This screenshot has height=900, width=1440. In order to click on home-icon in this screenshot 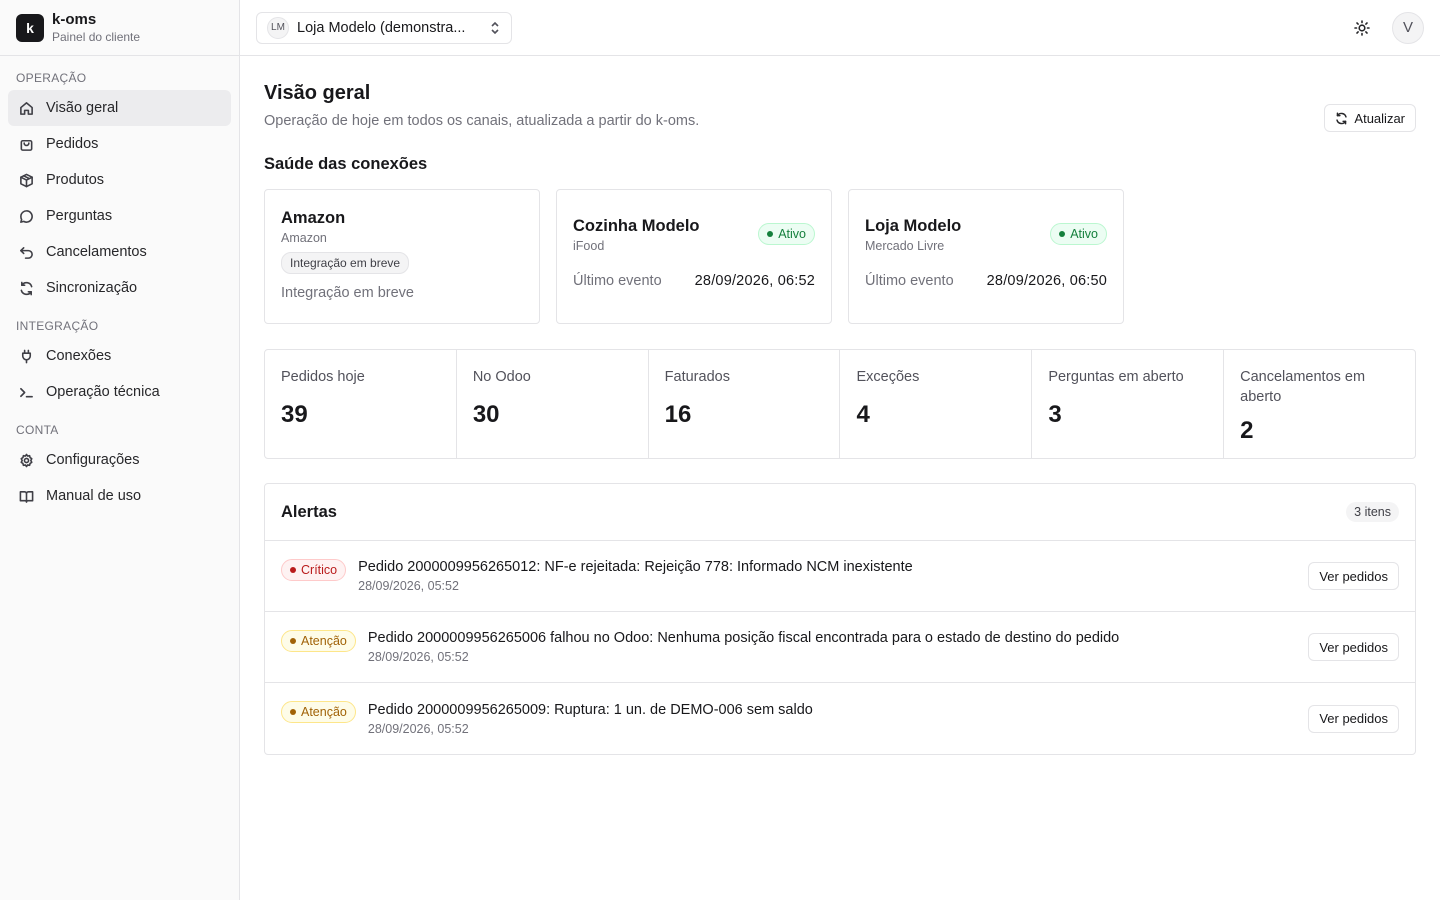, I will do `click(26, 108)`.